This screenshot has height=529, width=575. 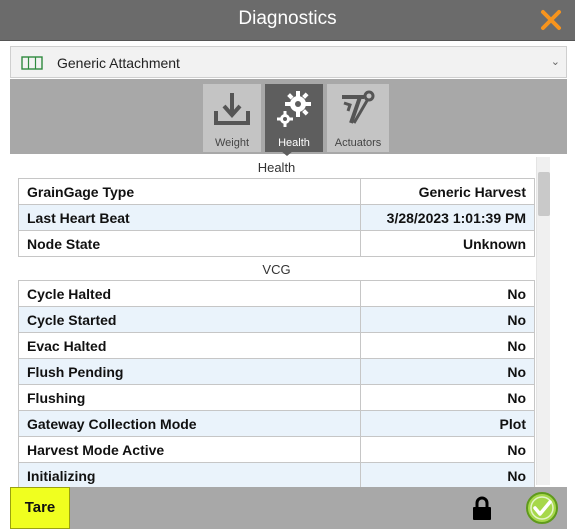 What do you see at coordinates (294, 109) in the screenshot?
I see `gears-icon` at bounding box center [294, 109].